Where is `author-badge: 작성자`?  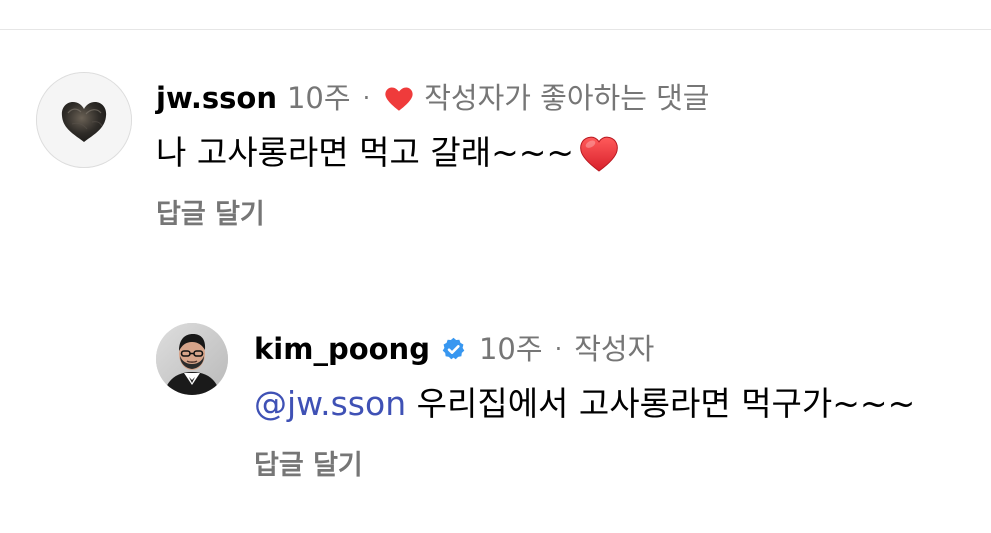 author-badge: 작성자 is located at coordinates (614, 349).